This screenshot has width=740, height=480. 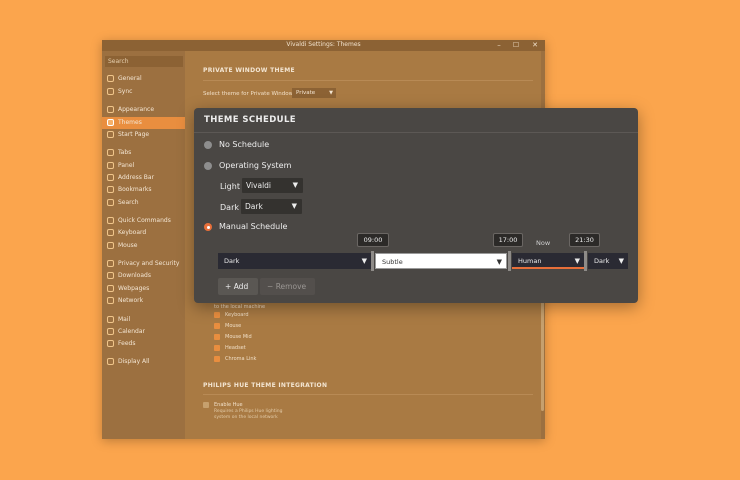 I want to click on display-all-icon, so click(x=110, y=361).